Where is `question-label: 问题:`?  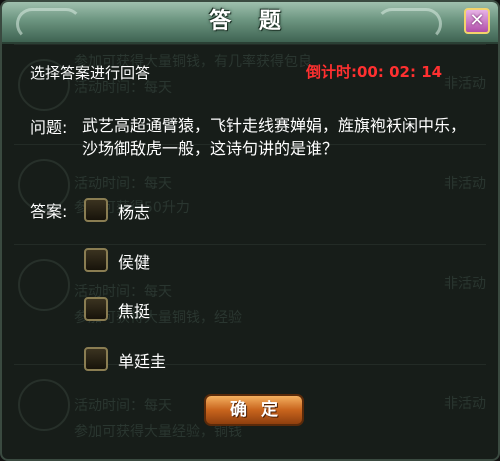
question-label: 问题: is located at coordinates (49, 127).